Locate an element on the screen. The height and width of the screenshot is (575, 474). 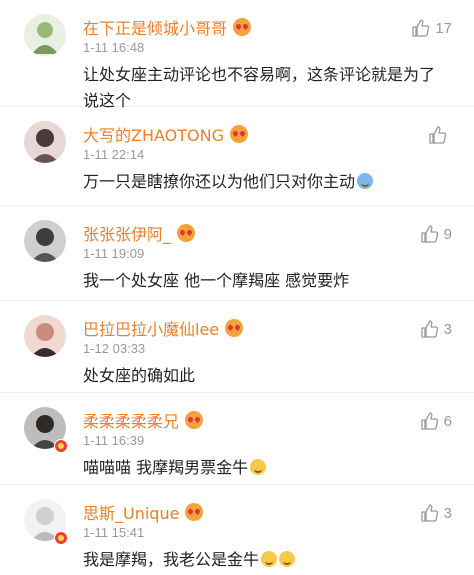
username: 巴拉巴拉小魔仙lee is located at coordinates (151, 328).